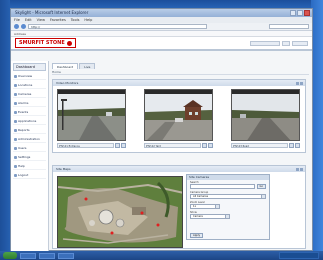 The height and width of the screenshot is (260, 323). I want to click on back-icon, so click(16, 26).